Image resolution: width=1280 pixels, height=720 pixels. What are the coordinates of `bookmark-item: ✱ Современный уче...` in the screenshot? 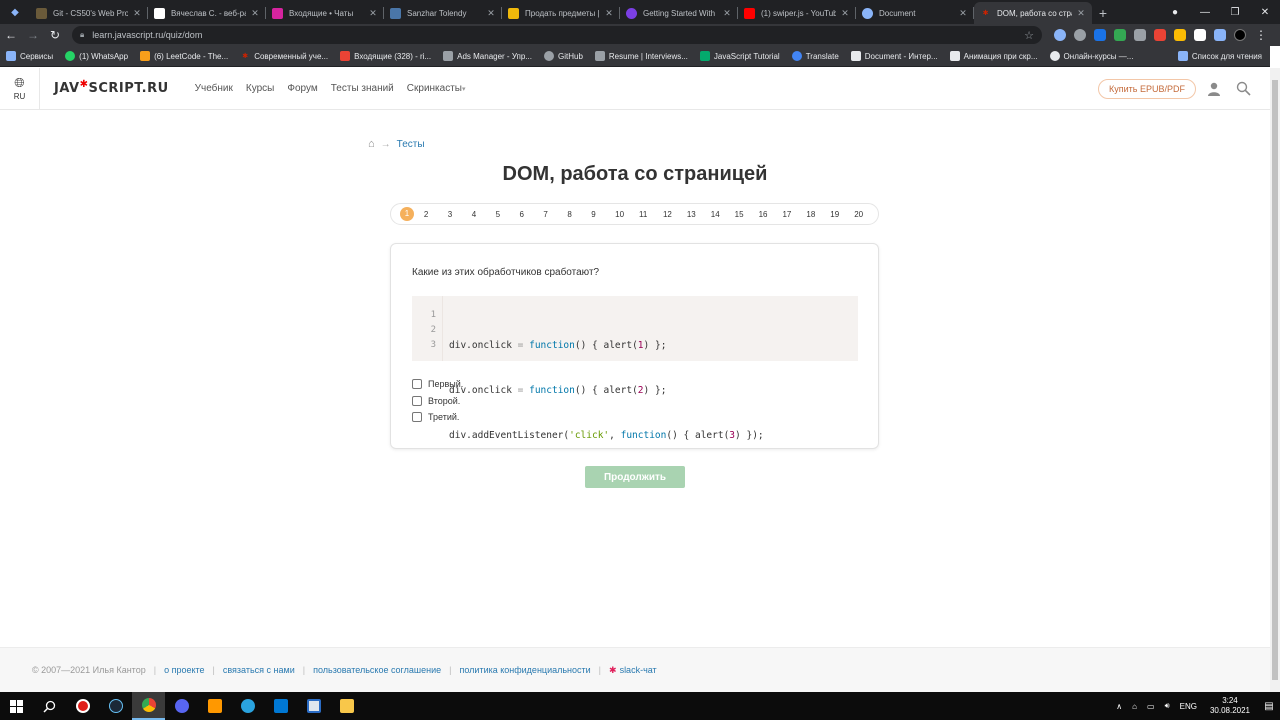 It's located at (284, 56).